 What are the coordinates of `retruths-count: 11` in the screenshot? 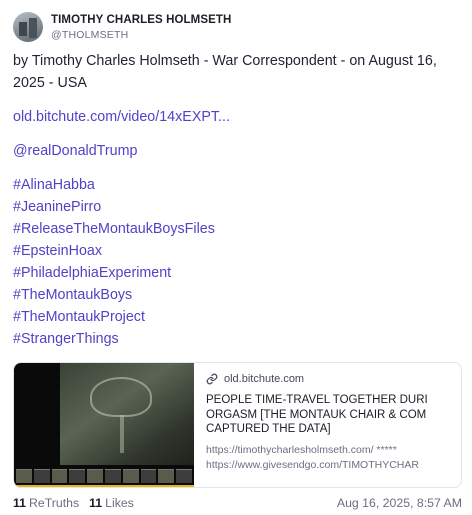 It's located at (19, 503).